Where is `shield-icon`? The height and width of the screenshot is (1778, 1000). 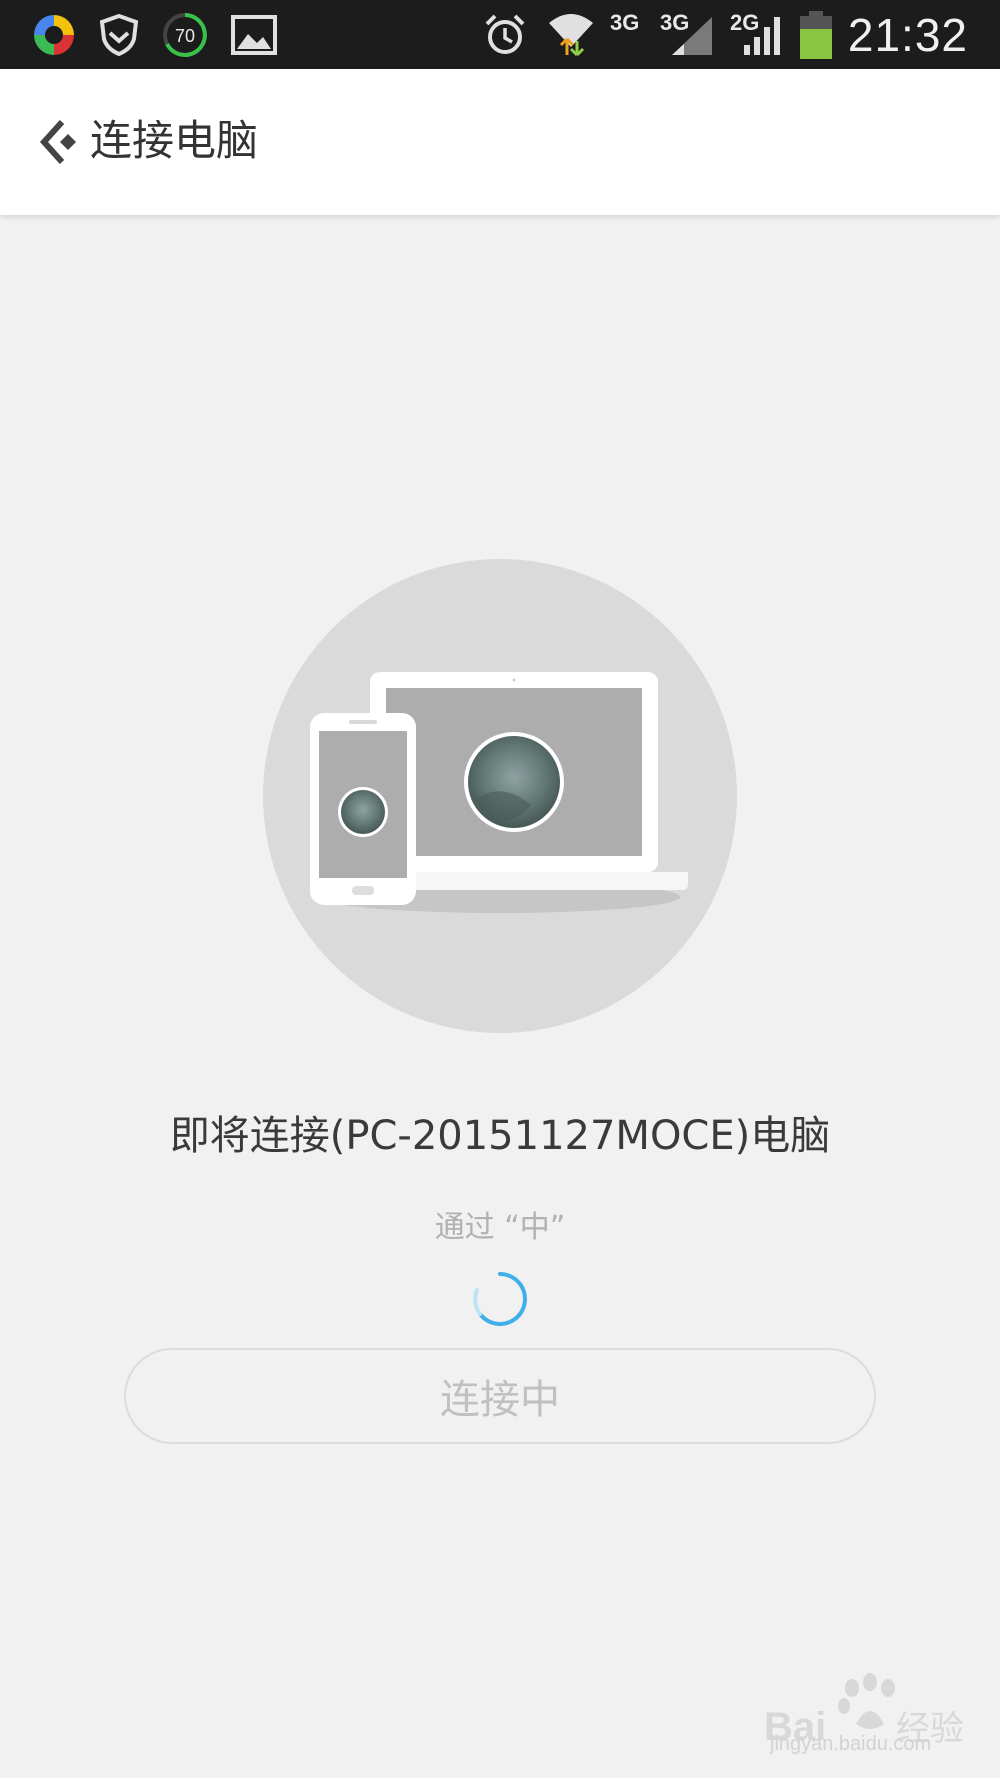 shield-icon is located at coordinates (119, 34).